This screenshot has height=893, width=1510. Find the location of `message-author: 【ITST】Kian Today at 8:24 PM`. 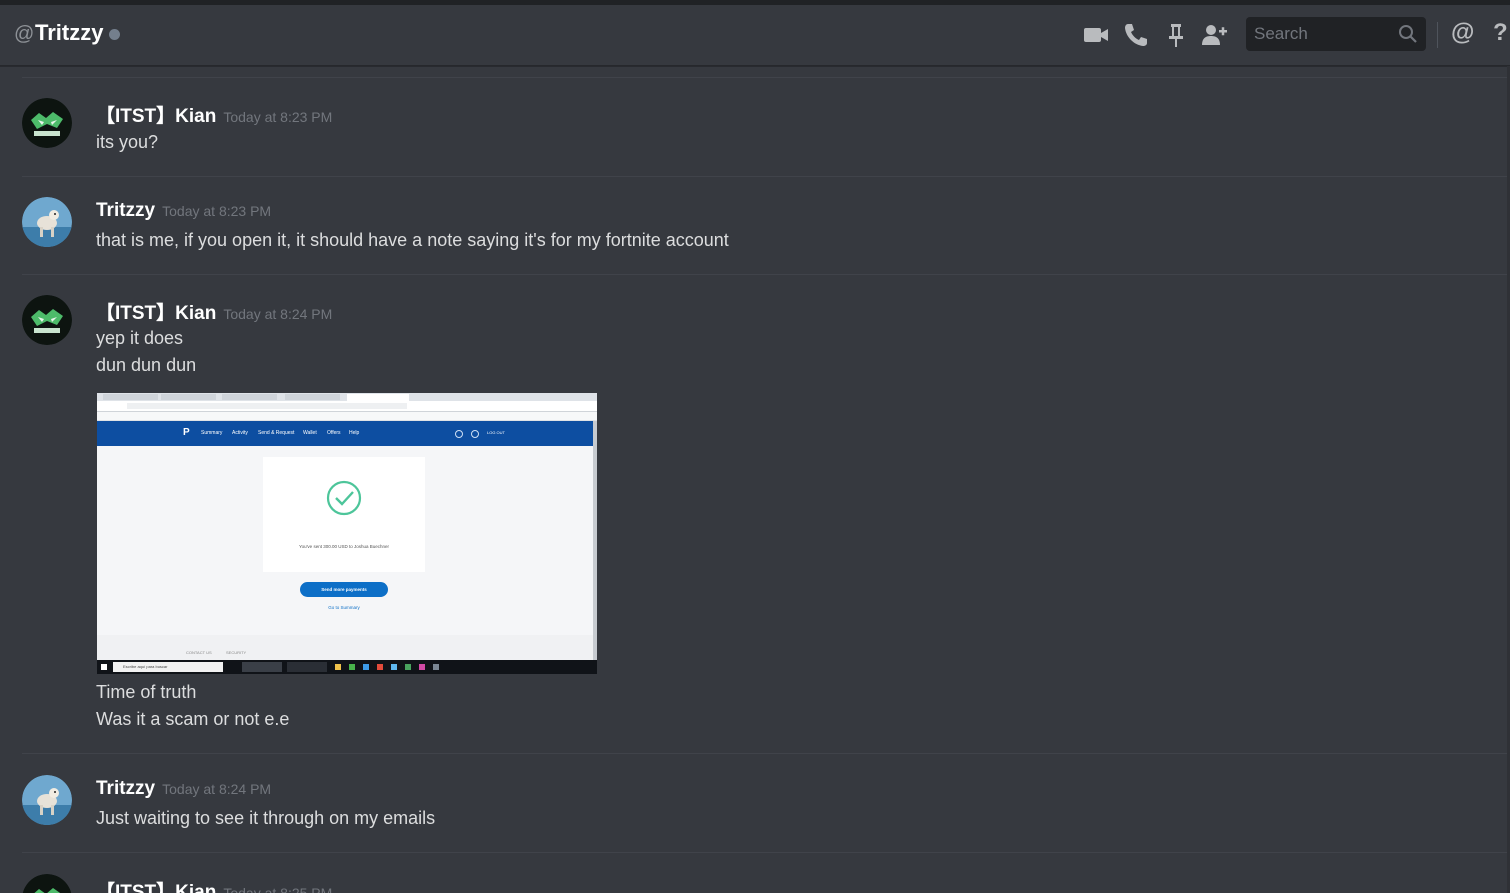

message-author: 【ITST】Kian Today at 8:24 PM is located at coordinates (214, 311).